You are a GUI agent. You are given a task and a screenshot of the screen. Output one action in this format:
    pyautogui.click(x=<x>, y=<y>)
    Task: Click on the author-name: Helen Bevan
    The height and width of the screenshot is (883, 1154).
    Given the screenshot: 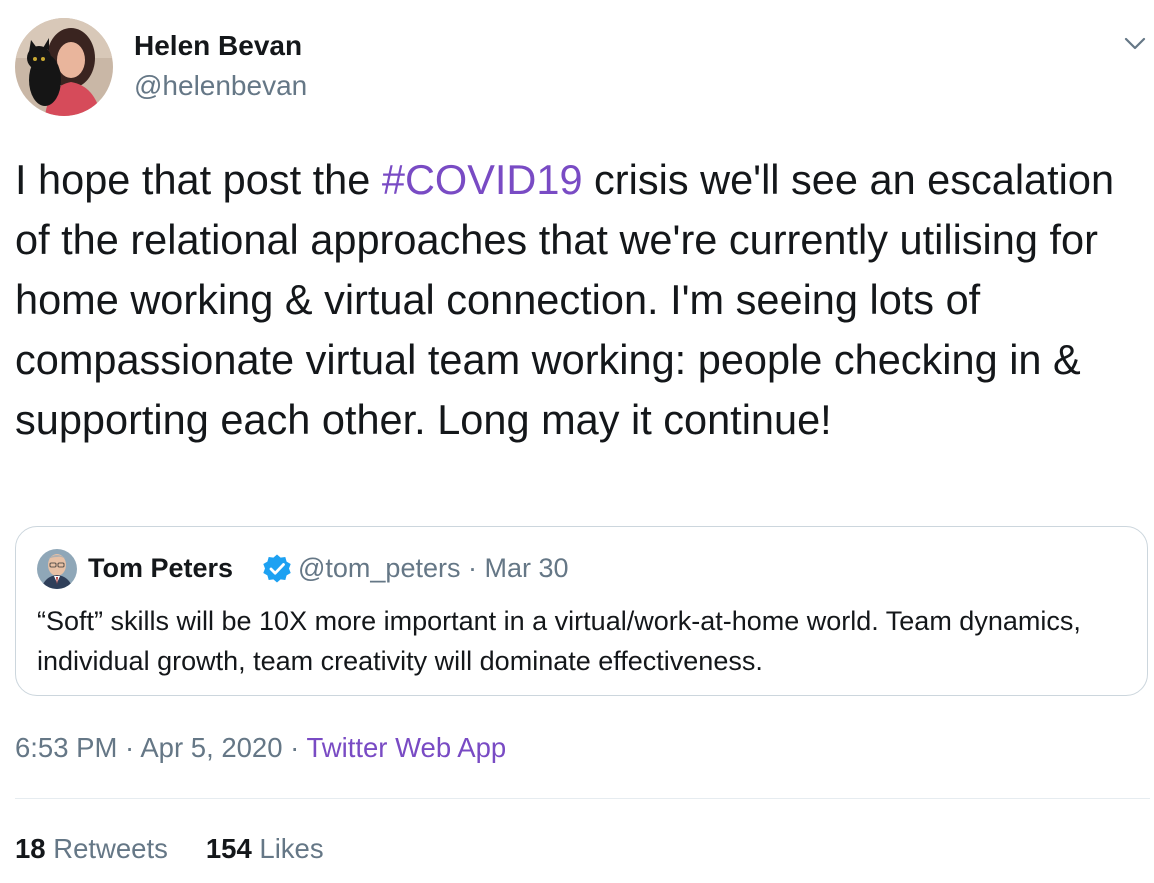 What is the action you would take?
    pyautogui.click(x=218, y=46)
    